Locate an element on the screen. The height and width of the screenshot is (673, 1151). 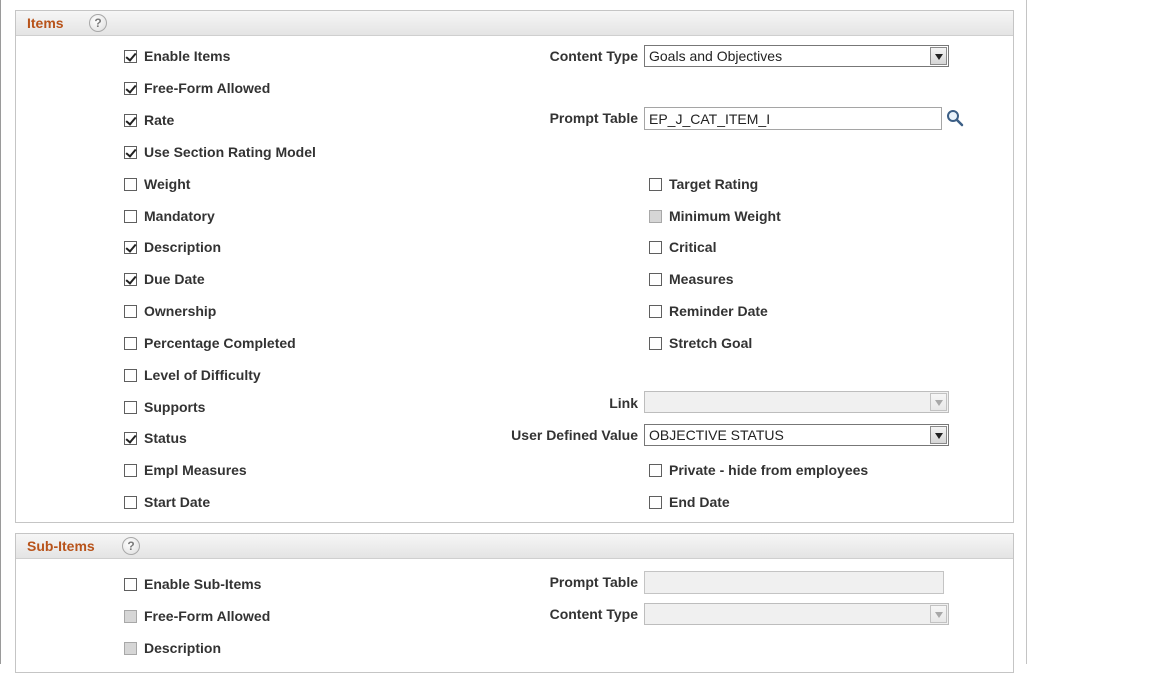
end-date-checkbox is located at coordinates (655, 502).